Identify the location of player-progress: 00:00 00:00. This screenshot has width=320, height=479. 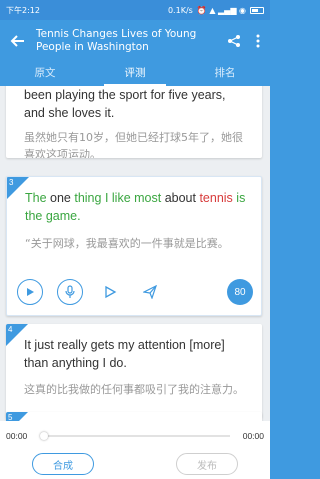
(135, 436).